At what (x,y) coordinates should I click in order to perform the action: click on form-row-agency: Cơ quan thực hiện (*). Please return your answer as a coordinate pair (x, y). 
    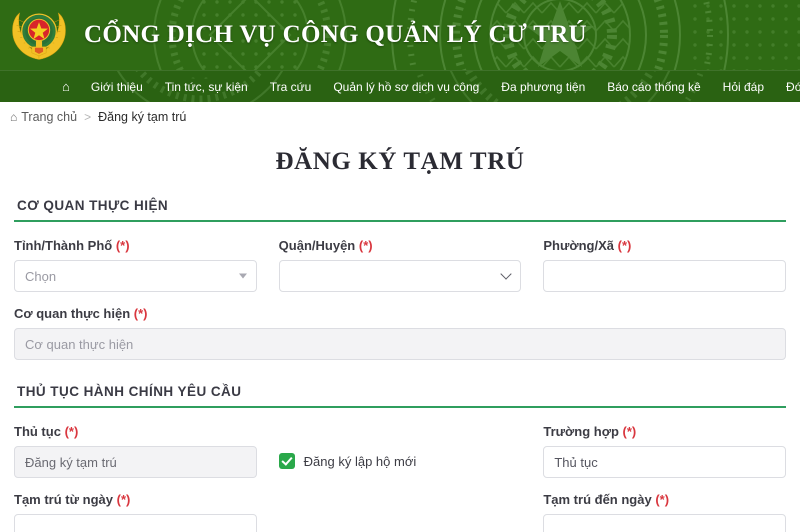
    Looking at the image, I should click on (400, 333).